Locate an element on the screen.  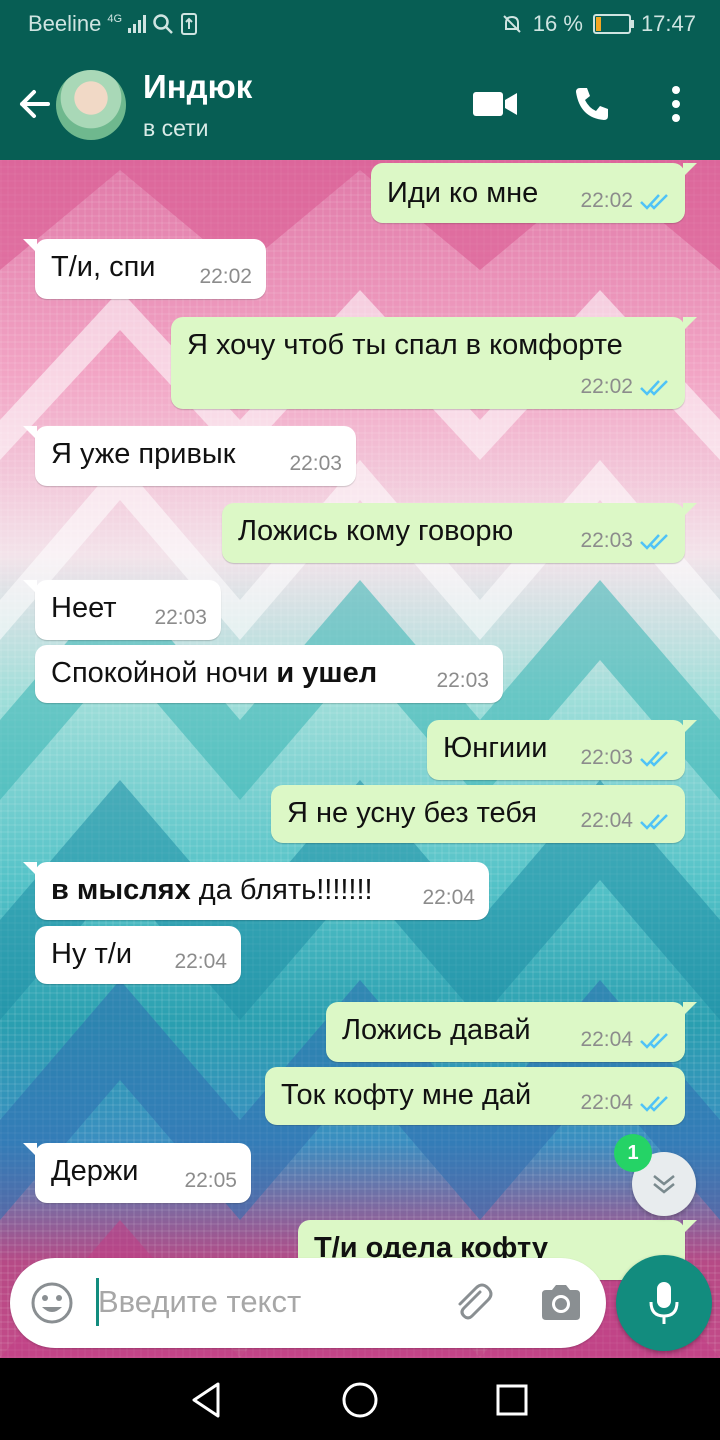
message-text: в мыслях да блять!!!!!!! is located at coordinates (212, 890).